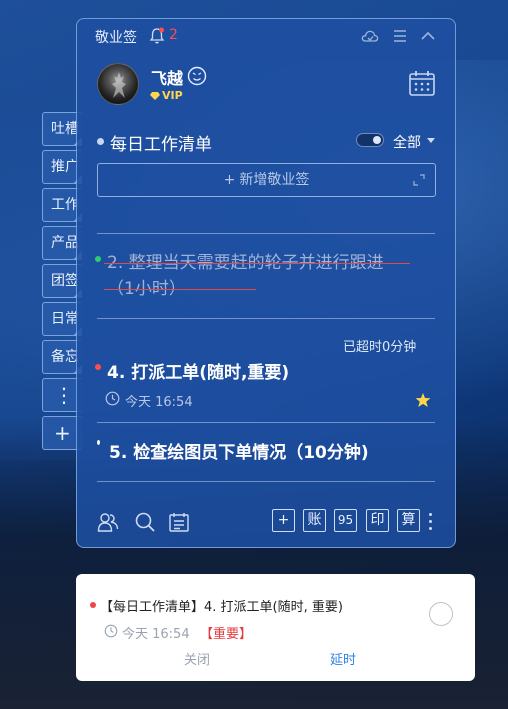 Image resolution: width=508 pixels, height=709 pixels. I want to click on add-note-label: 新增敬业签, so click(274, 180).